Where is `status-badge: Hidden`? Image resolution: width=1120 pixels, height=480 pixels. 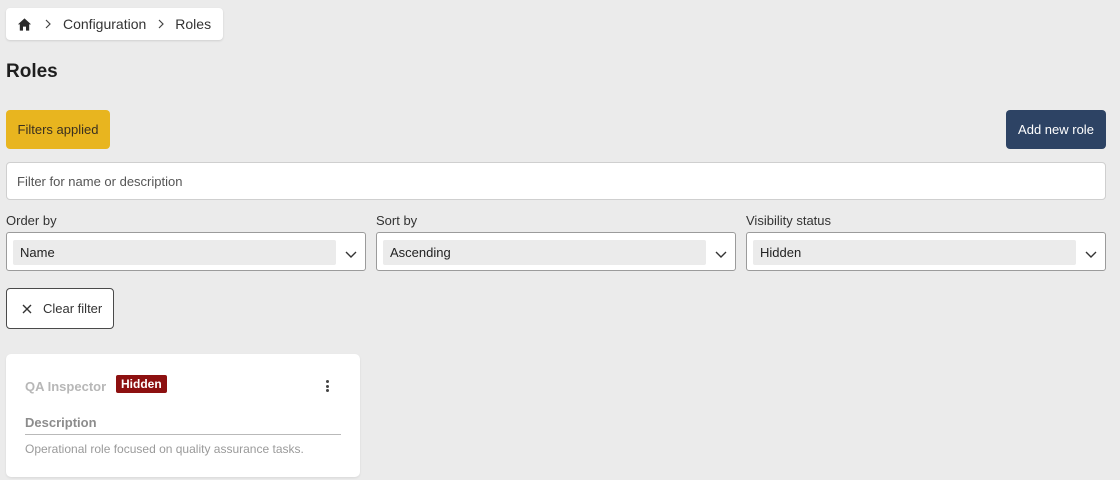 status-badge: Hidden is located at coordinates (141, 384).